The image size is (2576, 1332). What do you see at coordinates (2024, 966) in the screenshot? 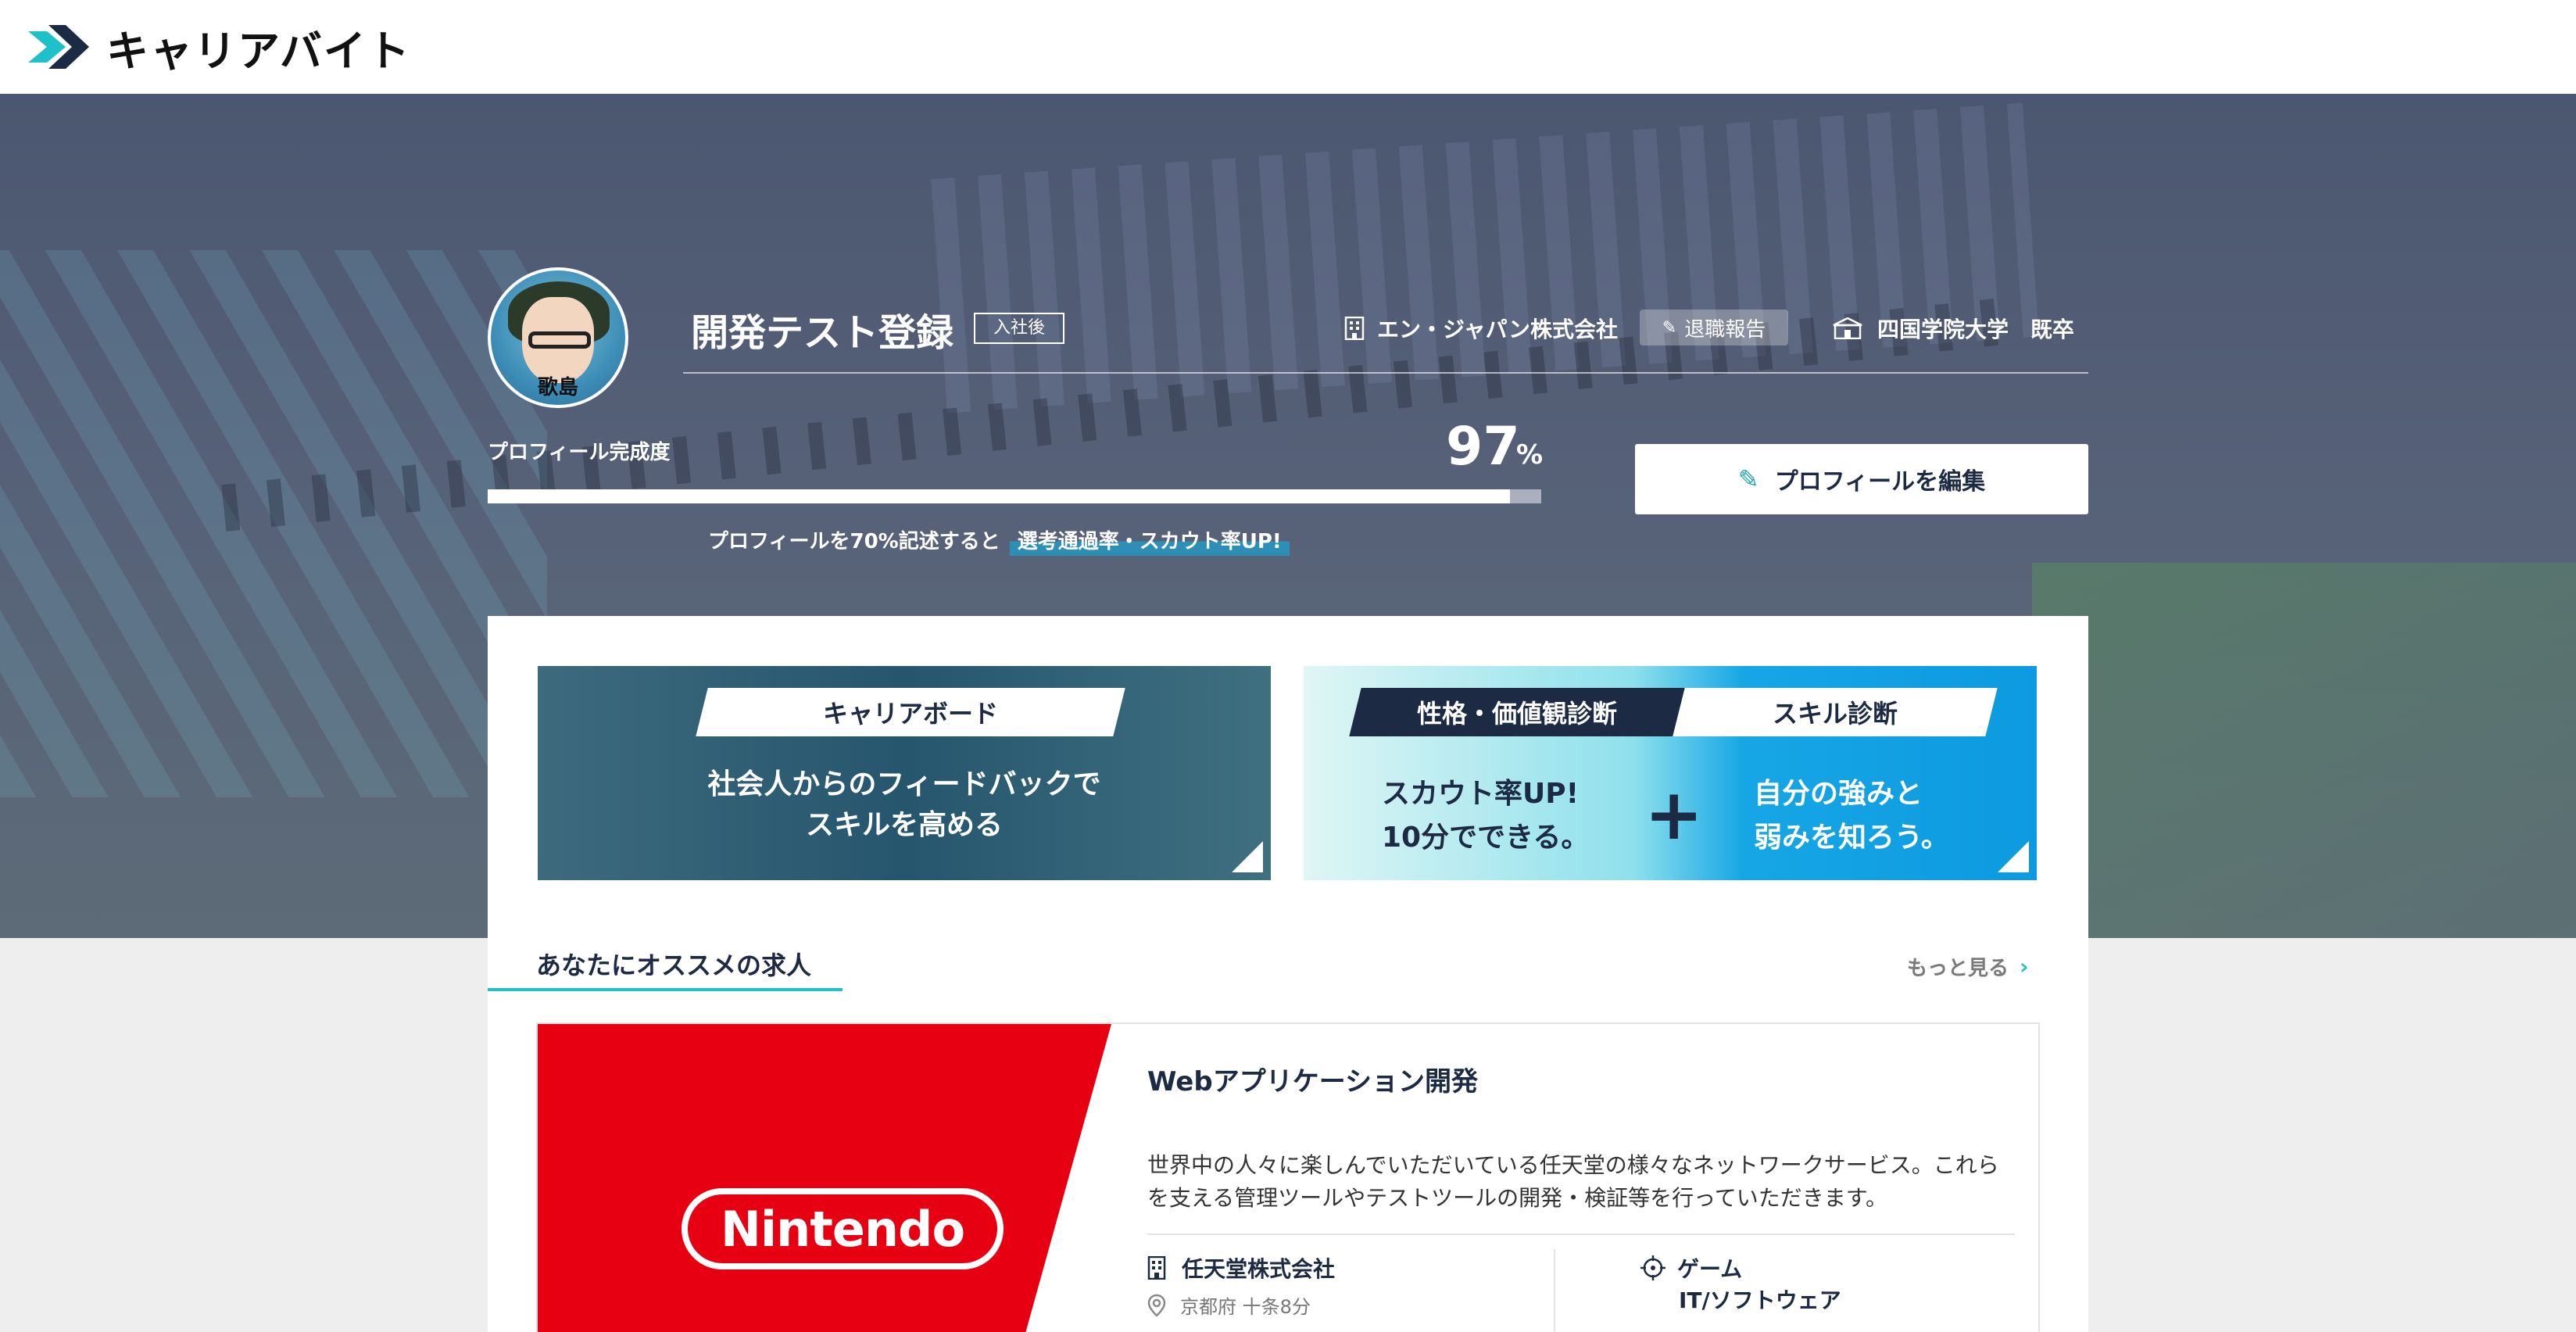
I see `chevron-right-icon: ›` at bounding box center [2024, 966].